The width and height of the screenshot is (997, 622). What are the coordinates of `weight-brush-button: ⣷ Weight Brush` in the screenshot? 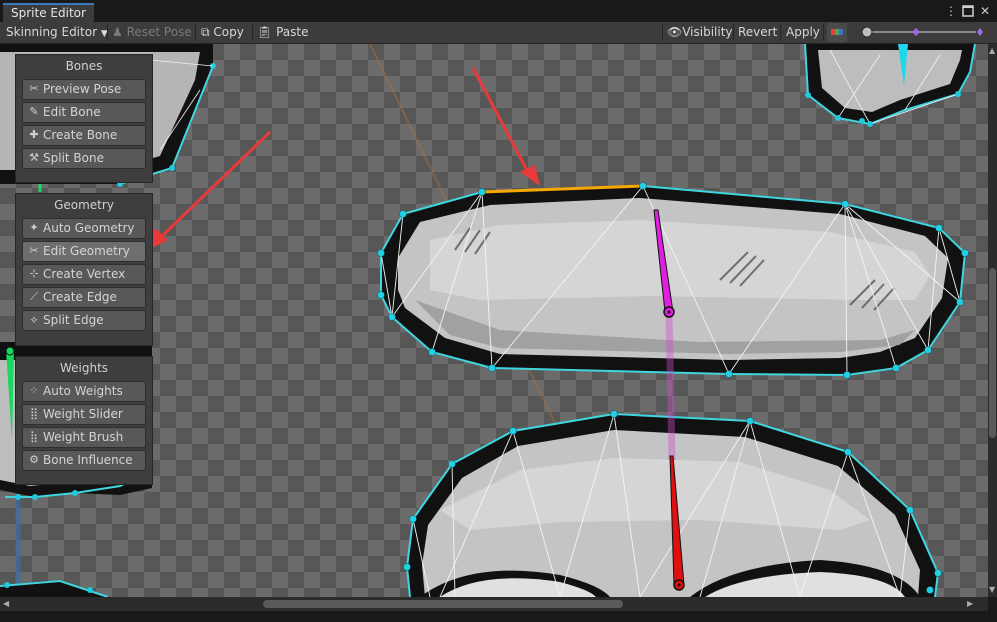 It's located at (84, 437).